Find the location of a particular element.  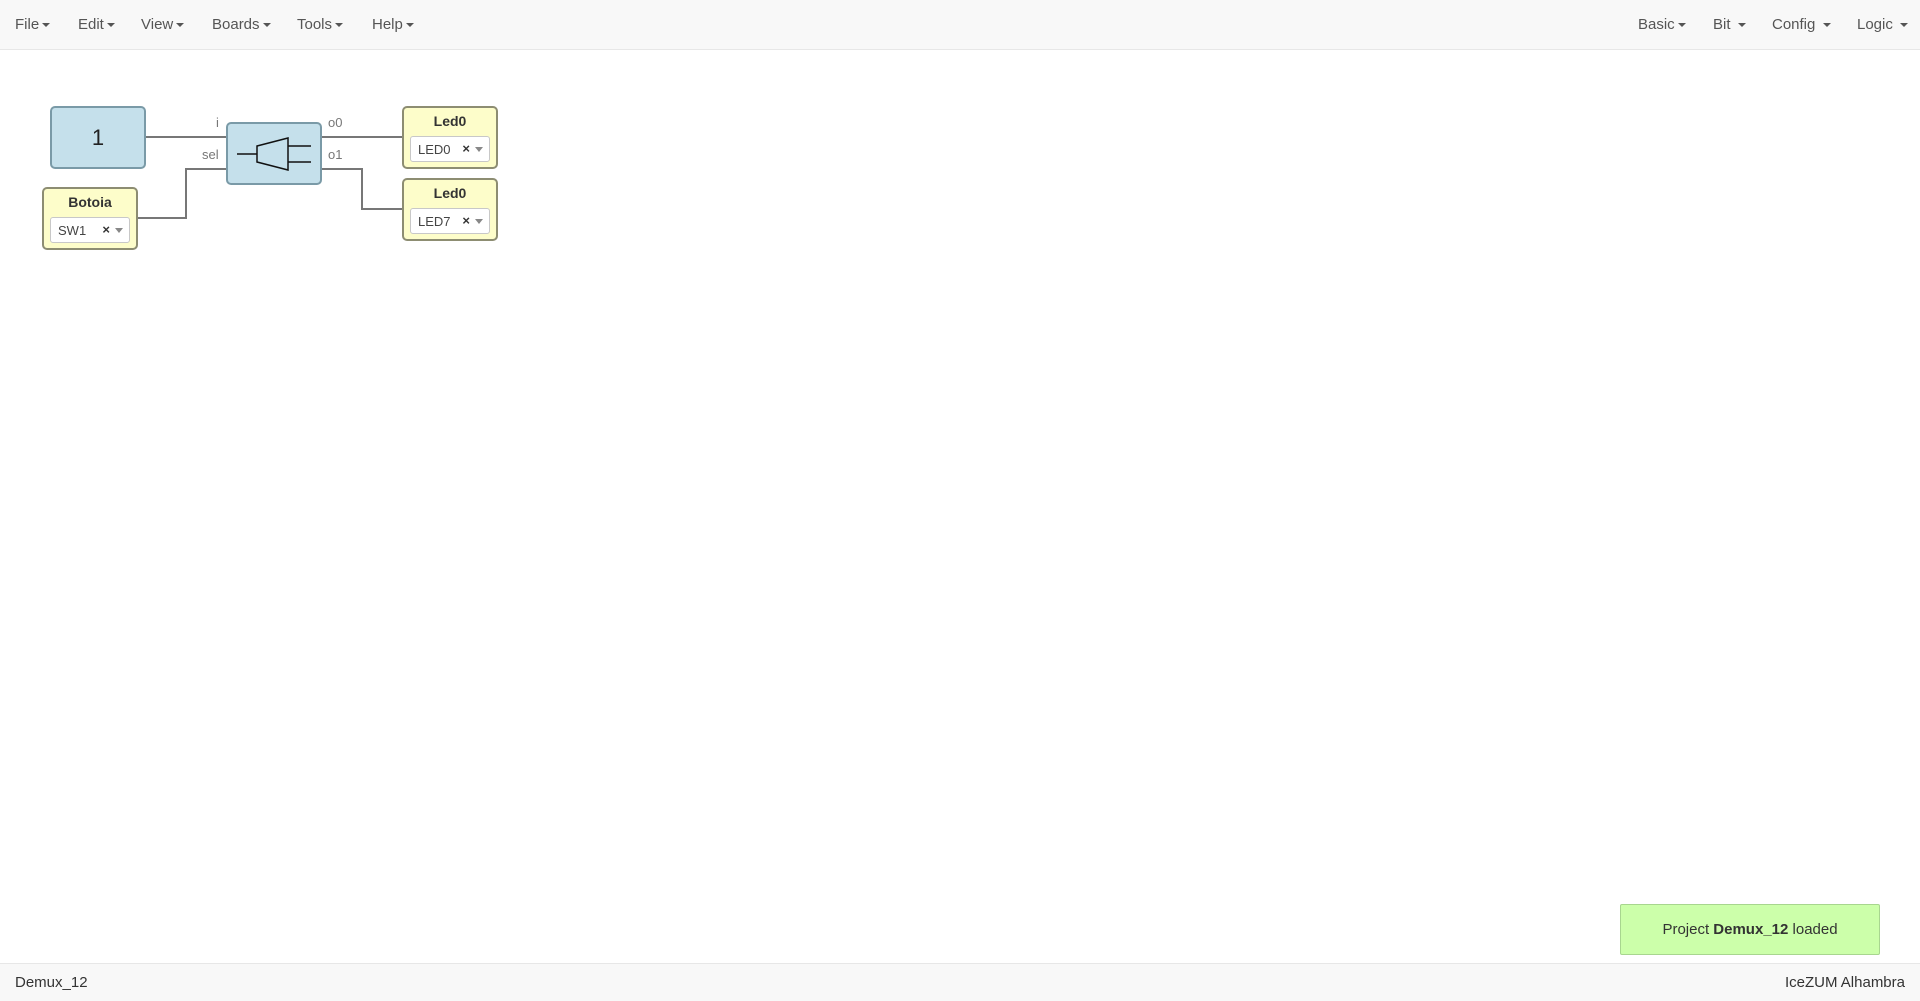

demux-icon is located at coordinates (274, 154).